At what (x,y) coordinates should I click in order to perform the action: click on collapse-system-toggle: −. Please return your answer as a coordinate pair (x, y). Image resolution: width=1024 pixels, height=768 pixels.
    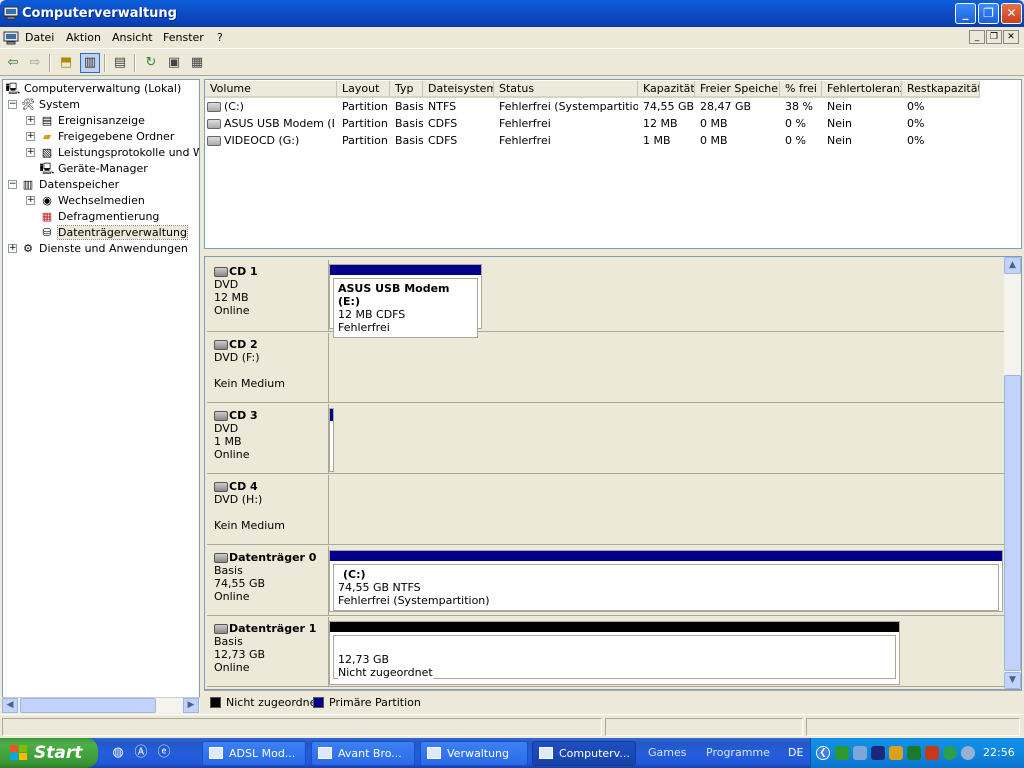
    Looking at the image, I should click on (12, 104).